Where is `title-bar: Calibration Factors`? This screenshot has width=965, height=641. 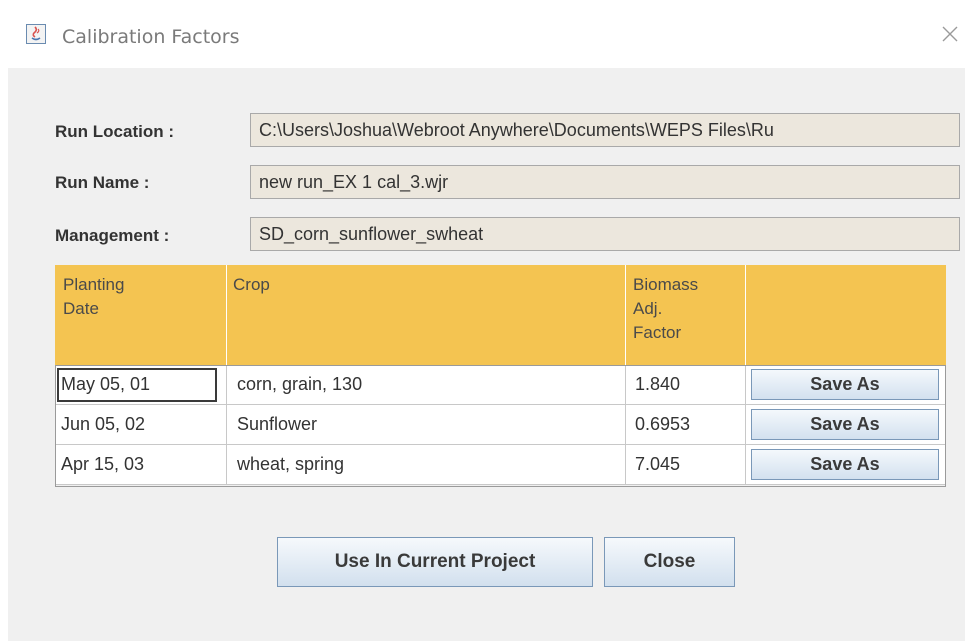
title-bar: Calibration Factors is located at coordinates (482, 34).